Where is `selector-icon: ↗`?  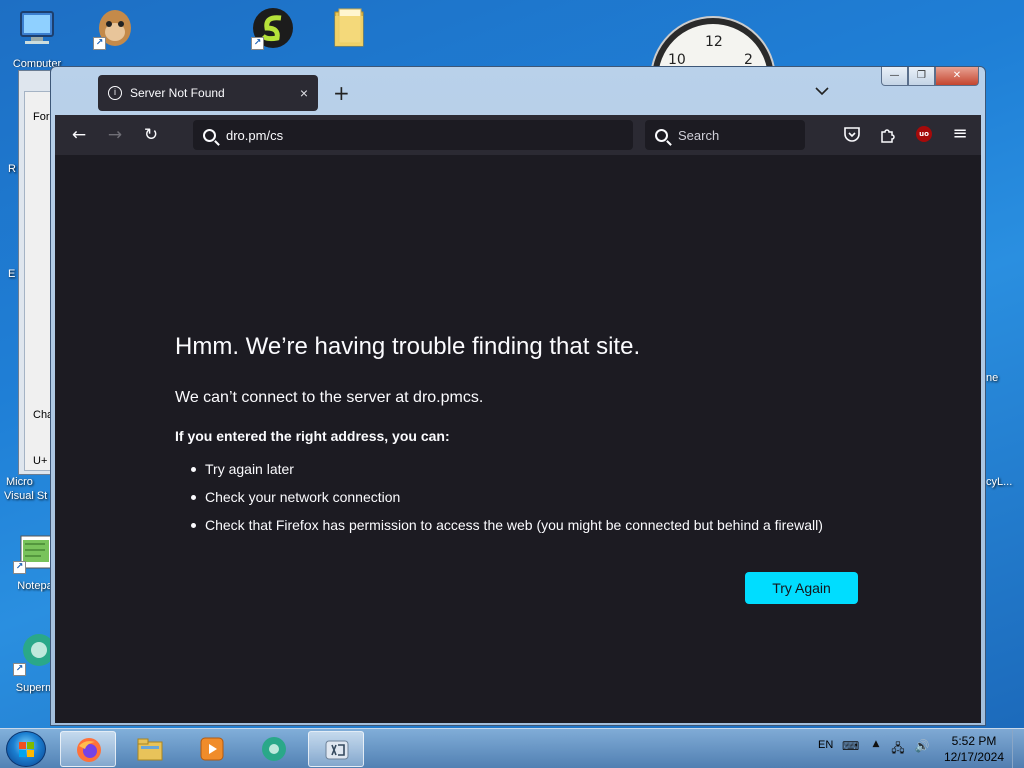
selector-icon: ↗ is located at coordinates (273, 28).